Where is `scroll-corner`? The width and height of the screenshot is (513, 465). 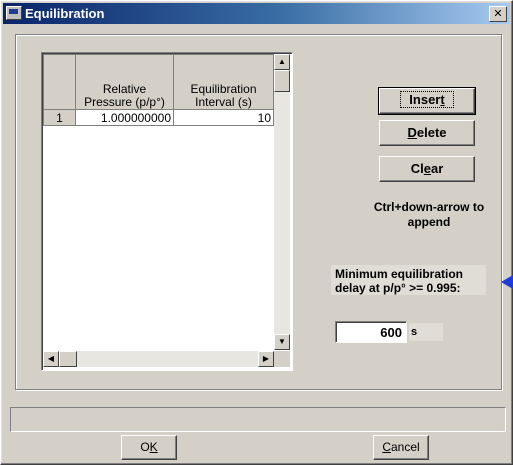
scroll-corner is located at coordinates (282, 359).